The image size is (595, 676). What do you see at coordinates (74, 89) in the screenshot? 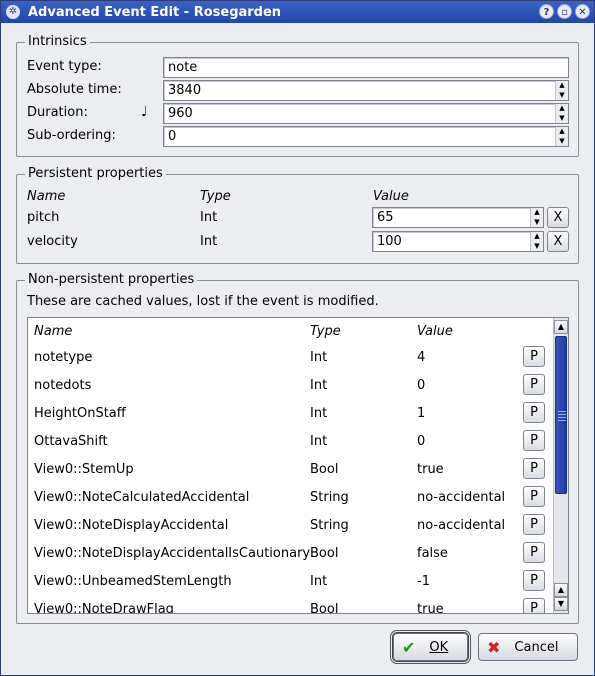
I see `absolute-time-label: Absolute time:` at bounding box center [74, 89].